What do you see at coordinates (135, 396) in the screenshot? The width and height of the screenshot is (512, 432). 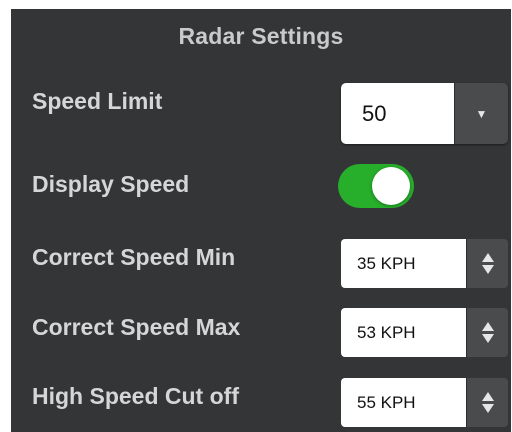 I see `high-speed-cut-off-label: High Speed Cut off` at bounding box center [135, 396].